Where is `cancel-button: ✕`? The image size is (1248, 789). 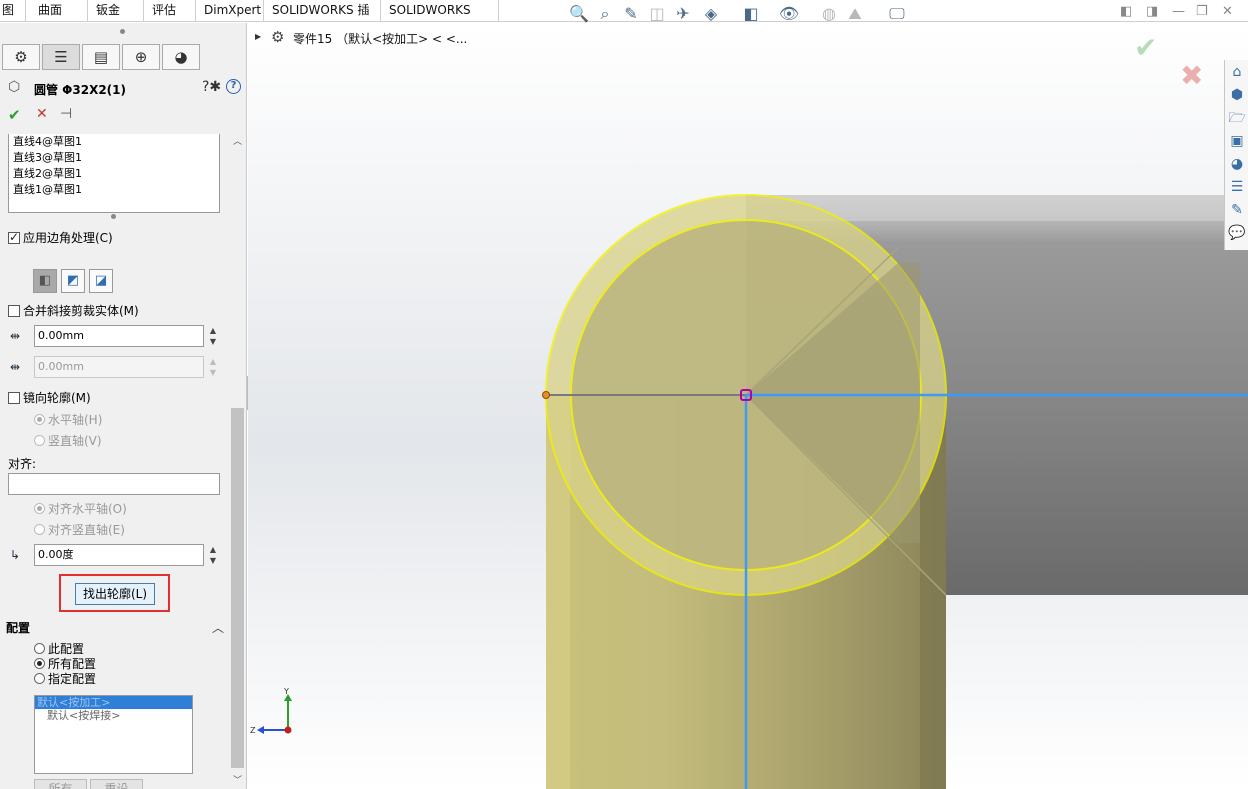
cancel-button: ✕ is located at coordinates (42, 114).